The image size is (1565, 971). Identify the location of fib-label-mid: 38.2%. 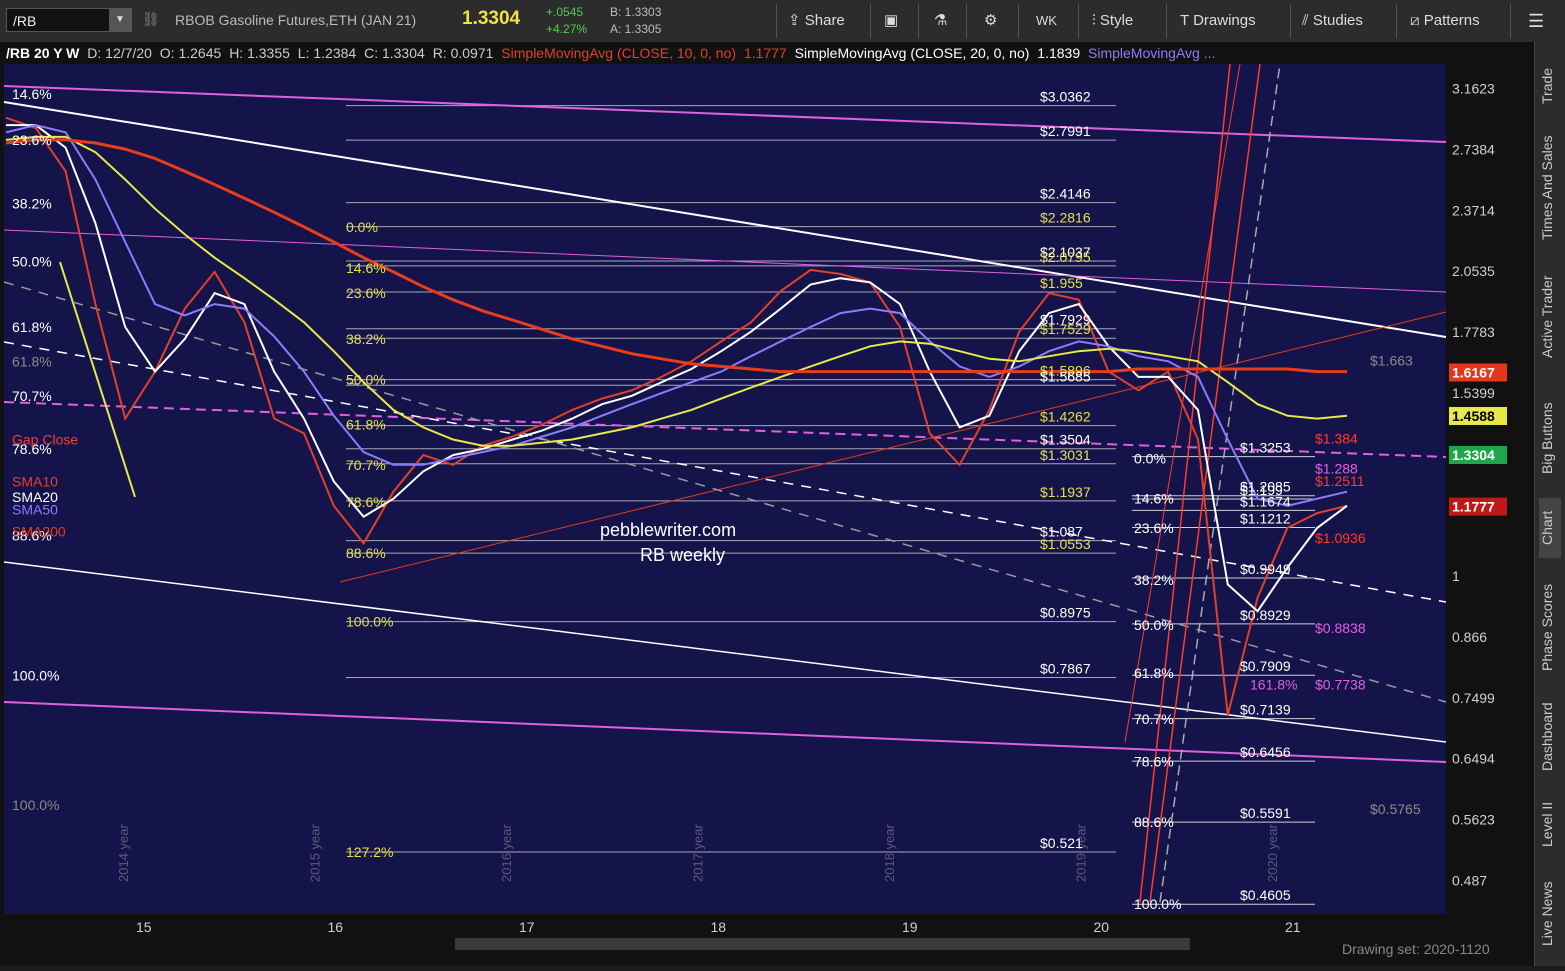
(366, 339).